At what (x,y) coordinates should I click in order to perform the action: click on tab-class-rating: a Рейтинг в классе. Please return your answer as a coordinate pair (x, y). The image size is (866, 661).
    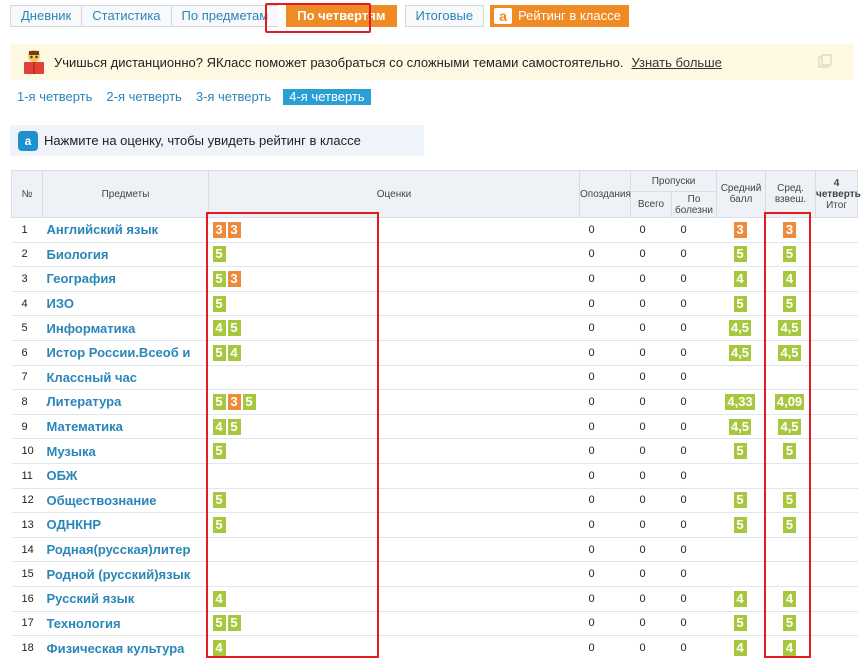
    Looking at the image, I should click on (559, 16).